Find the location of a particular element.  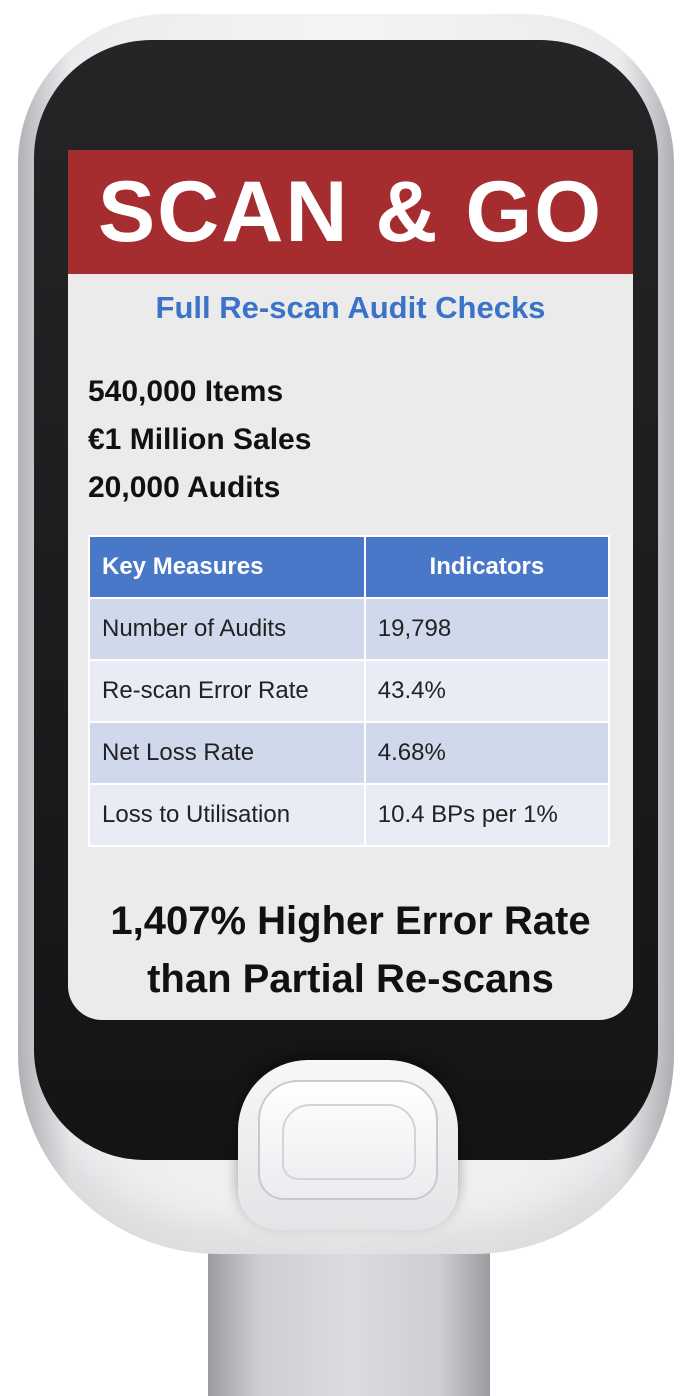

measure-label: Number of Audits is located at coordinates (227, 629).